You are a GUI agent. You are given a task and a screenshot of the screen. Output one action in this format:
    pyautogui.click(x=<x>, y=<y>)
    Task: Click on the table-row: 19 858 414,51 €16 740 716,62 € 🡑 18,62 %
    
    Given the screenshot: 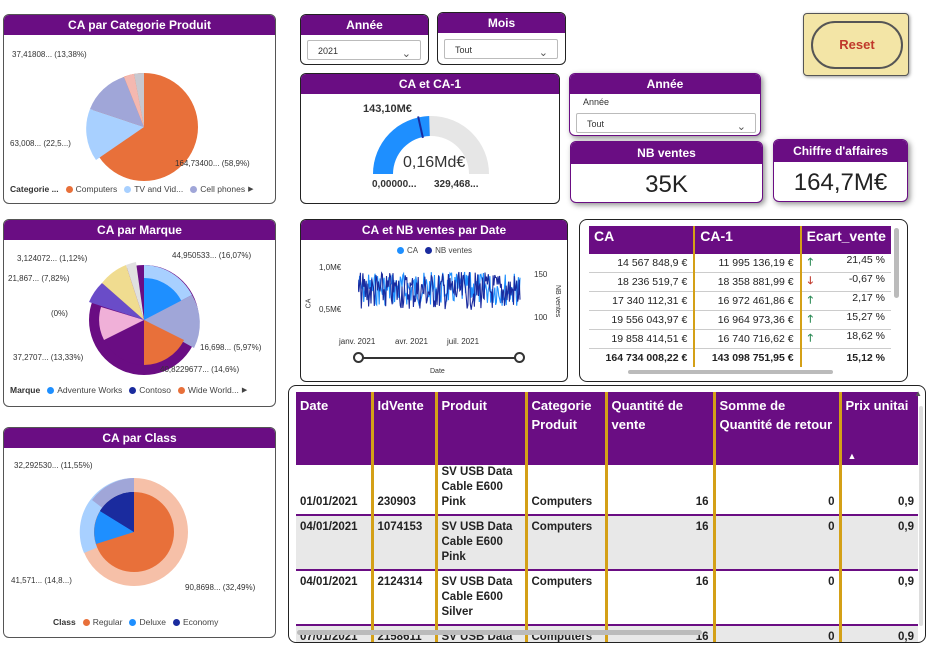 What is the action you would take?
    pyautogui.click(x=740, y=339)
    